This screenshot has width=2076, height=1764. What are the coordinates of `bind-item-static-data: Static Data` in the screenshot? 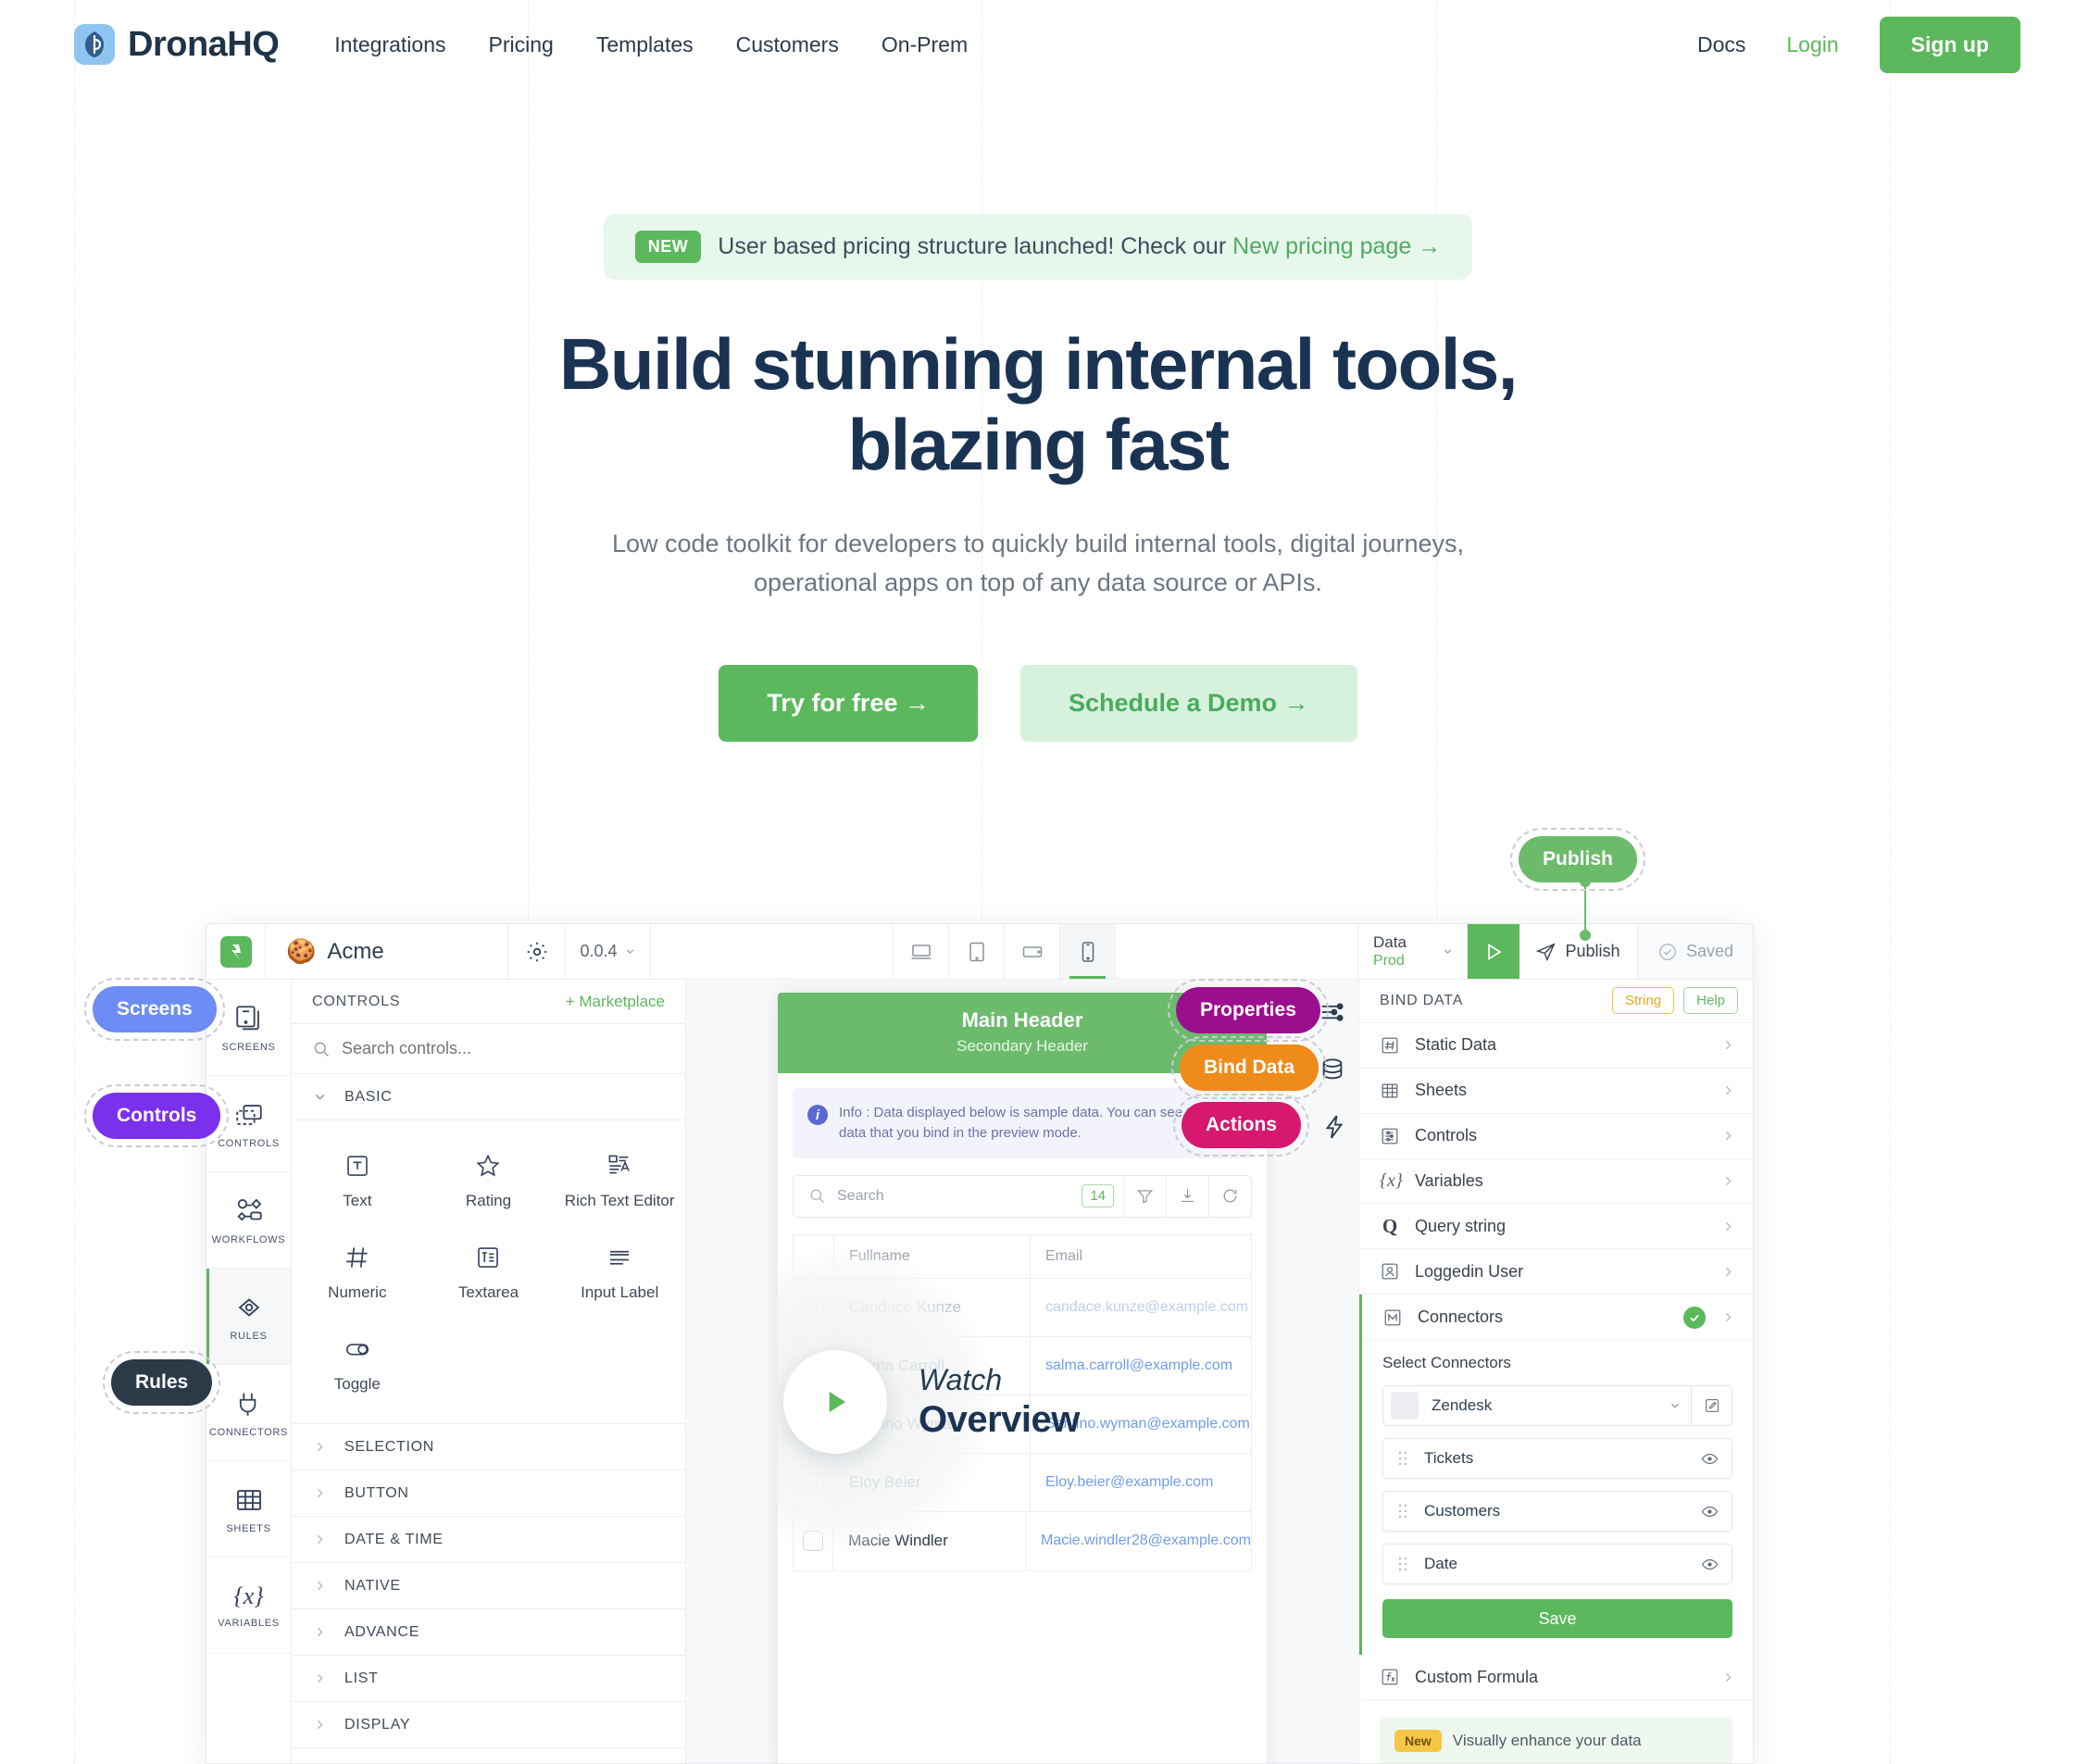 It's located at (1556, 1046).